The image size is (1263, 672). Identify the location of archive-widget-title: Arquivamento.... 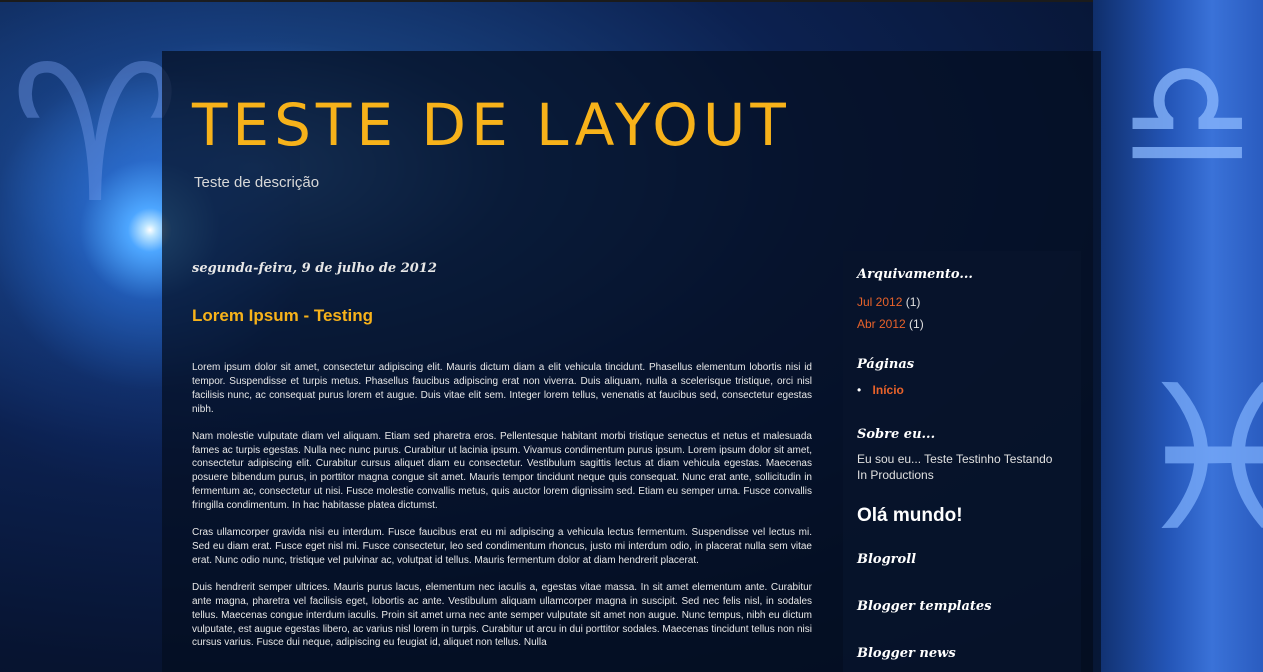
(915, 274).